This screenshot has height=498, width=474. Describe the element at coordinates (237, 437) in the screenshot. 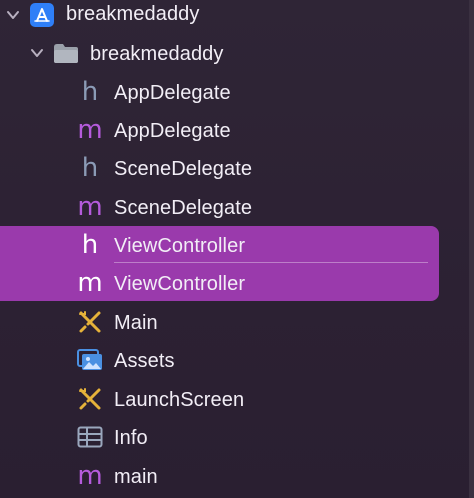

I see `file-row: Info` at that location.